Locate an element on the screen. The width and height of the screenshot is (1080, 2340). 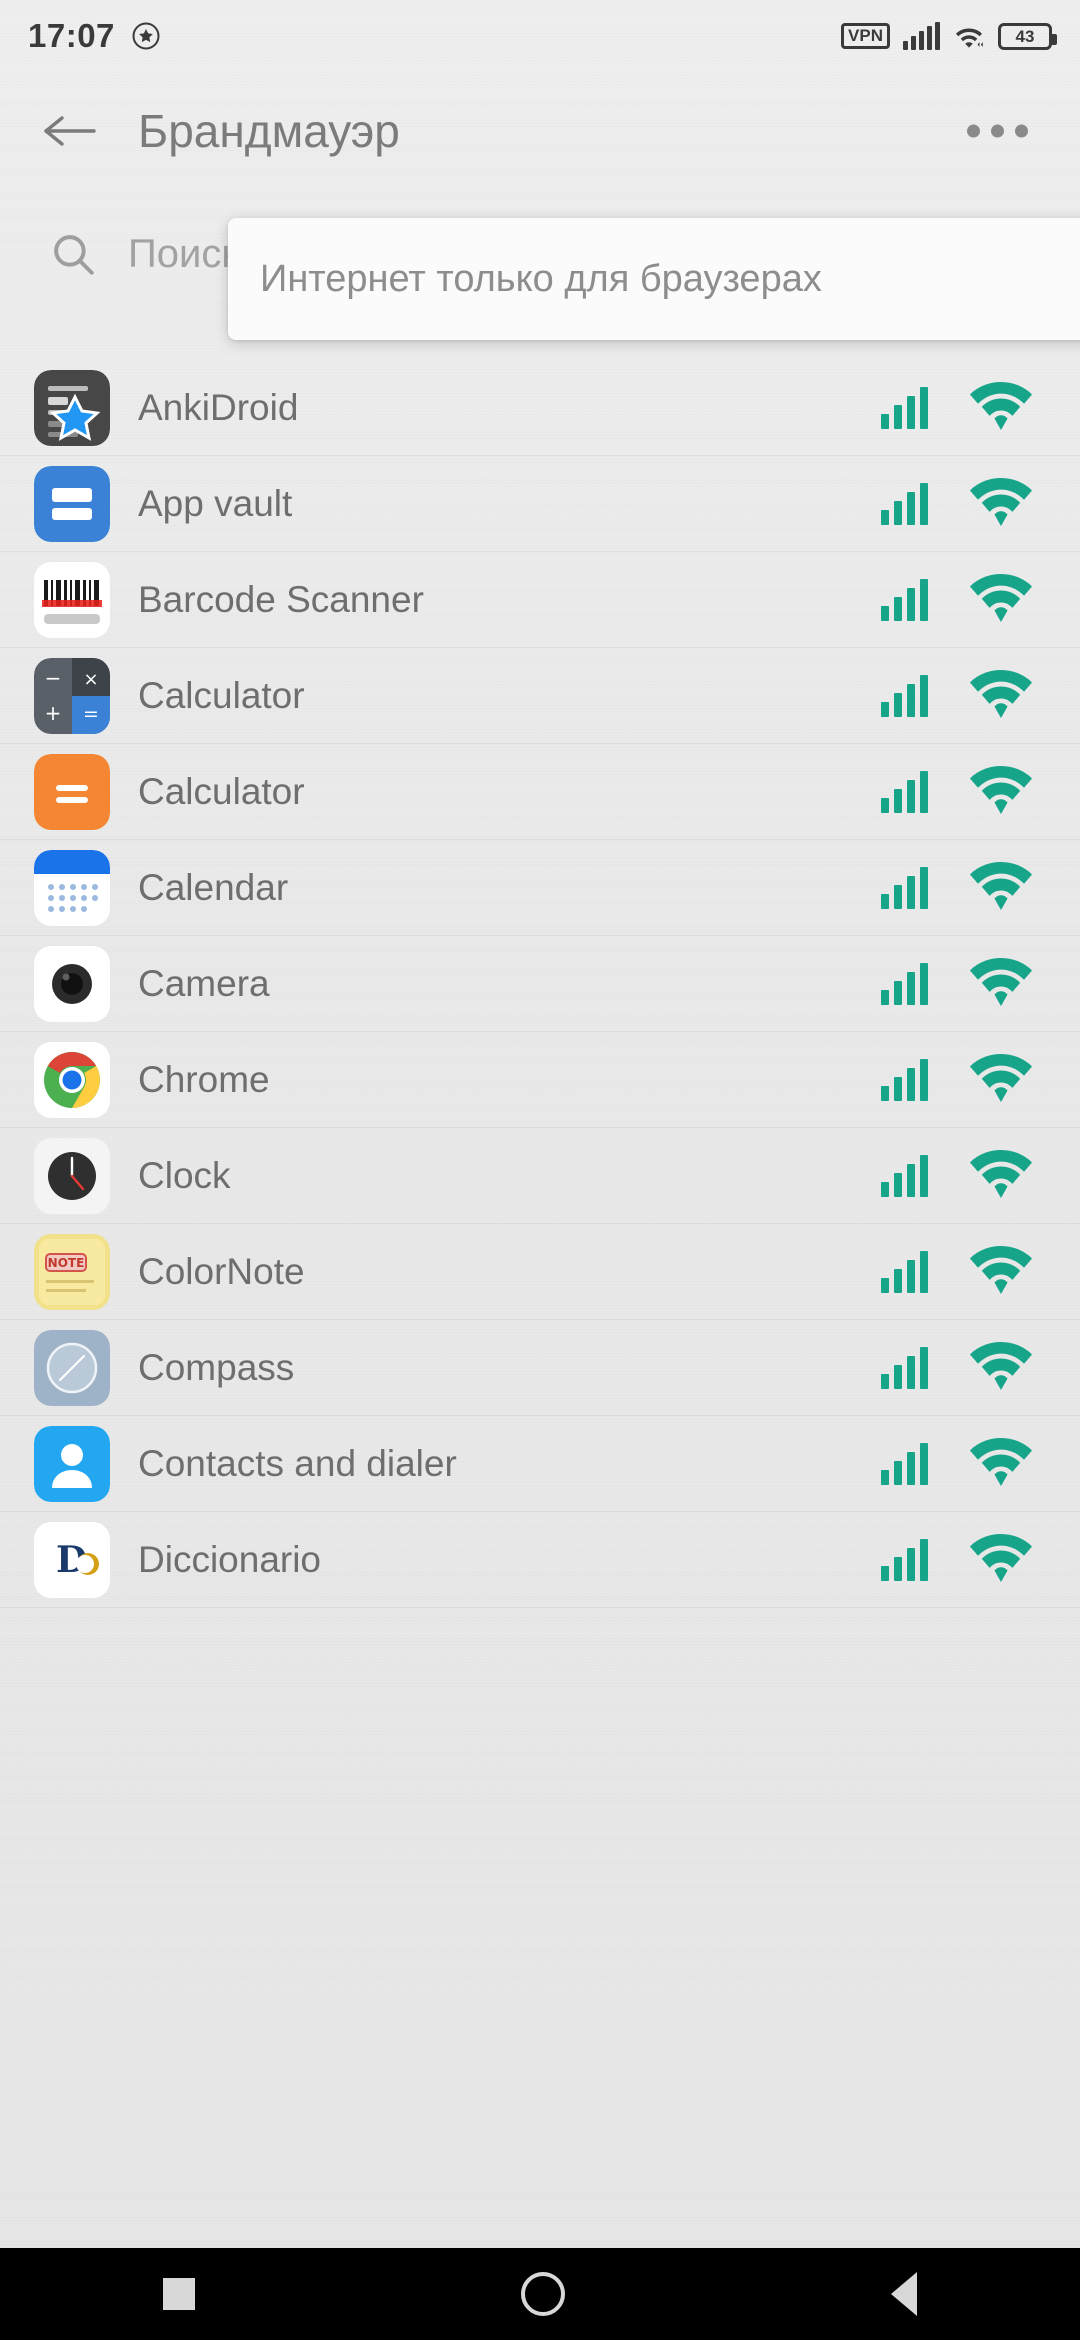
navigation-bar is located at coordinates (540, 2294).